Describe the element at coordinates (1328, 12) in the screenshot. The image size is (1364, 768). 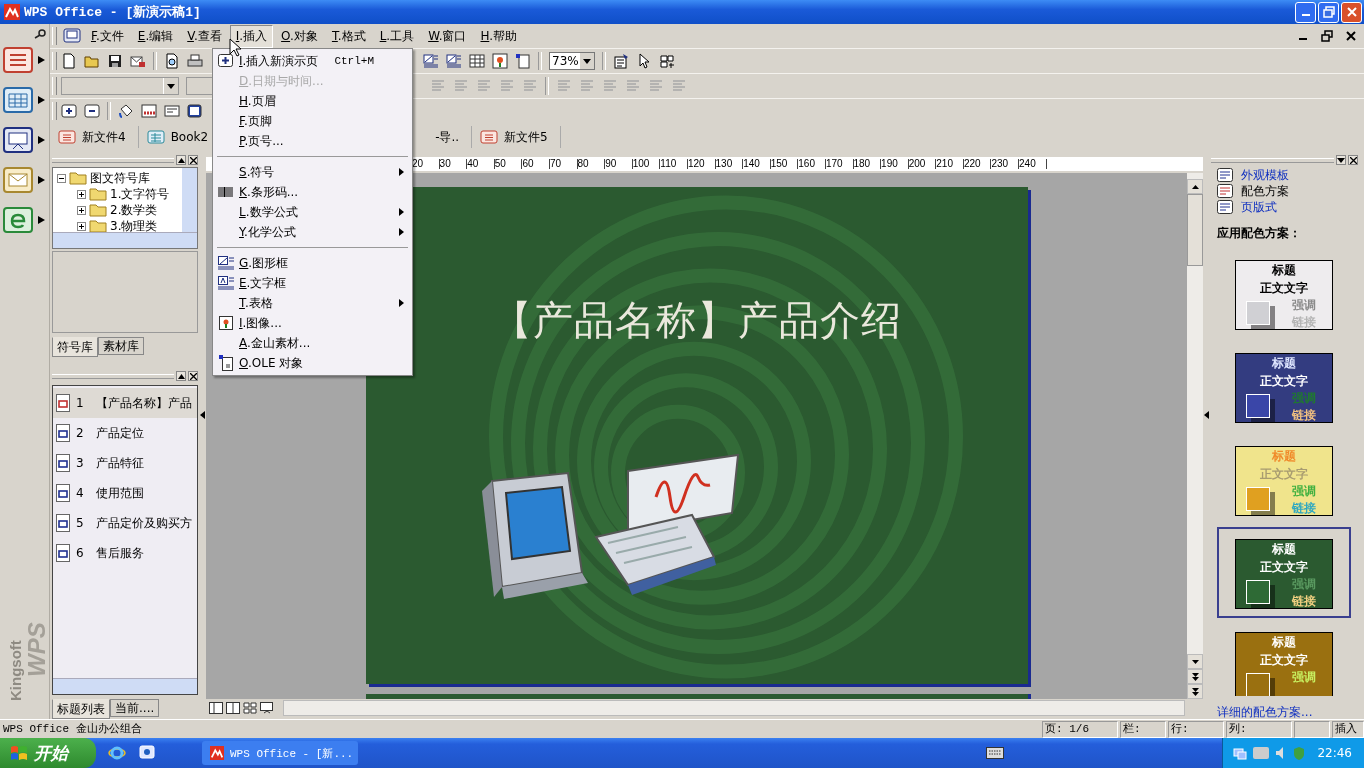
I see `maximize-button` at that location.